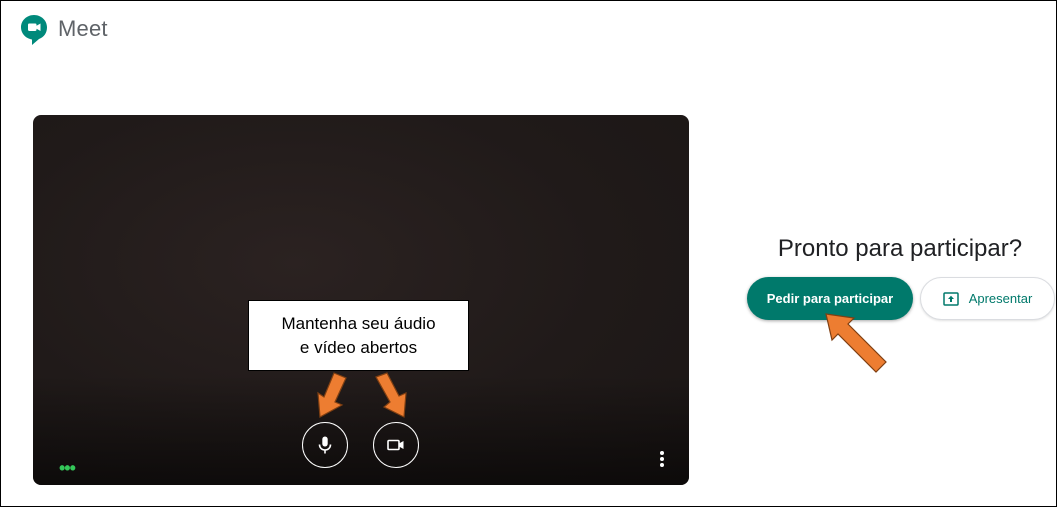 Image resolution: width=1057 pixels, height=507 pixels. Describe the element at coordinates (83, 28) in the screenshot. I see `app-title: Meet` at that location.